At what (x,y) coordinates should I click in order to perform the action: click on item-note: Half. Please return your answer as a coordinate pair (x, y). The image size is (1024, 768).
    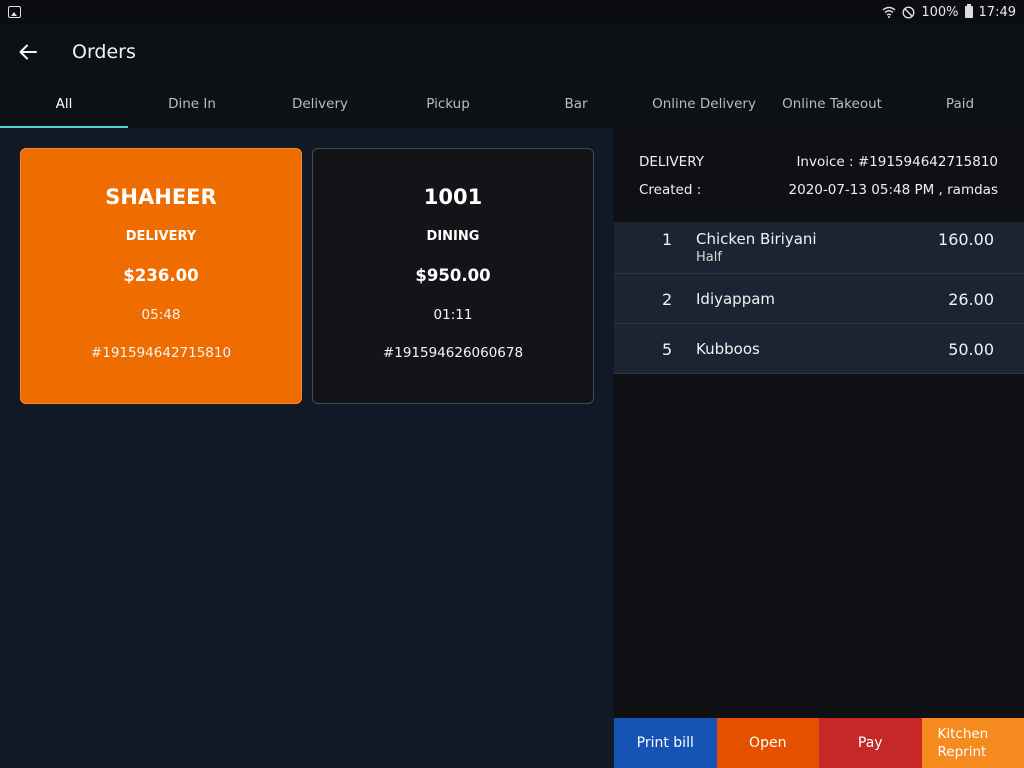
    Looking at the image, I should click on (709, 257).